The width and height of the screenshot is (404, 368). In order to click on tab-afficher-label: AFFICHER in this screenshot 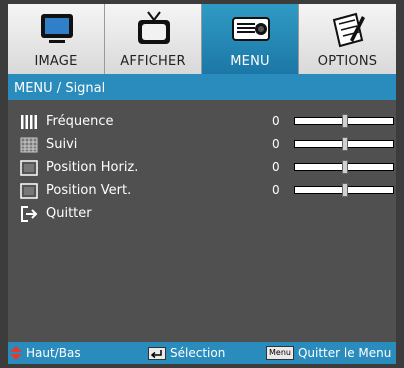, I will do `click(153, 61)`.